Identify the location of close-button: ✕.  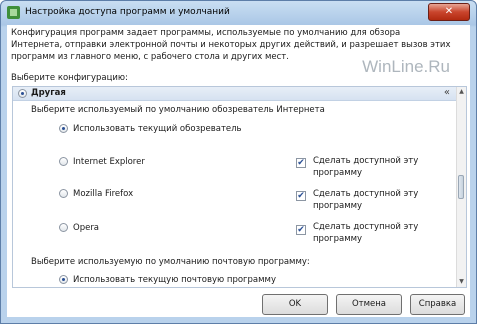
(449, 12).